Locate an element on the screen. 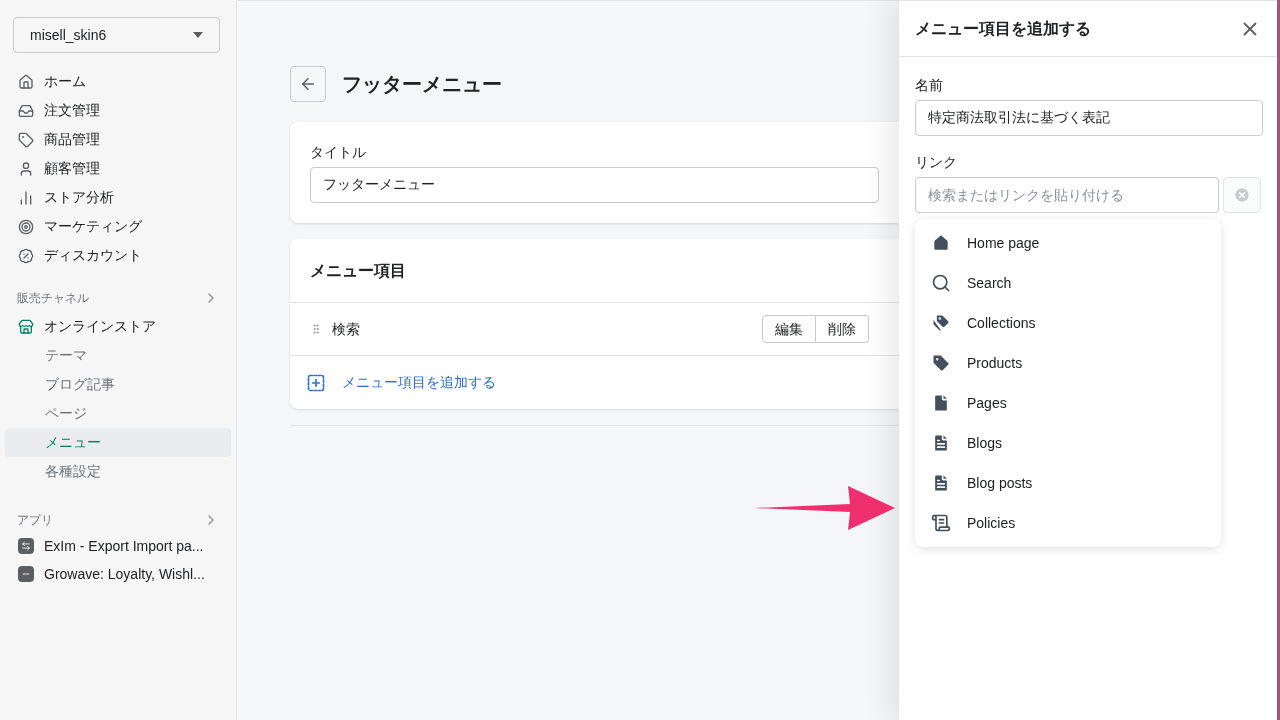  scroll-icon is located at coordinates (941, 523).